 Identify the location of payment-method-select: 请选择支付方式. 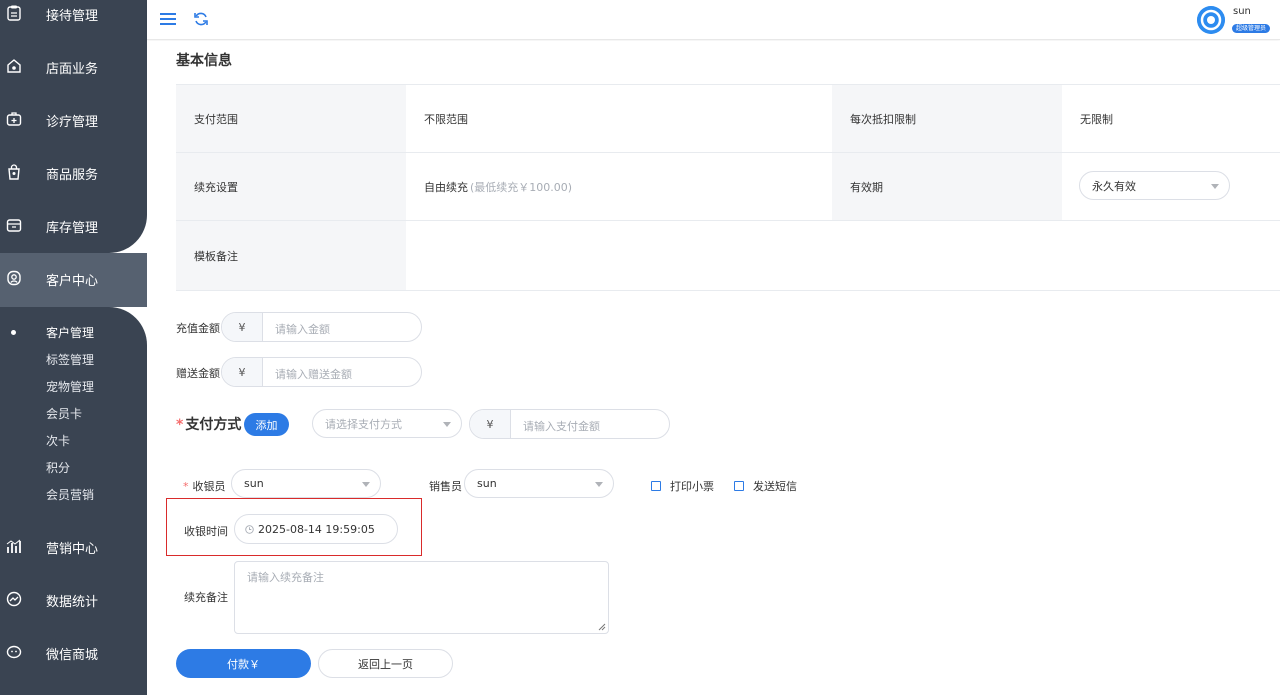
(387, 423).